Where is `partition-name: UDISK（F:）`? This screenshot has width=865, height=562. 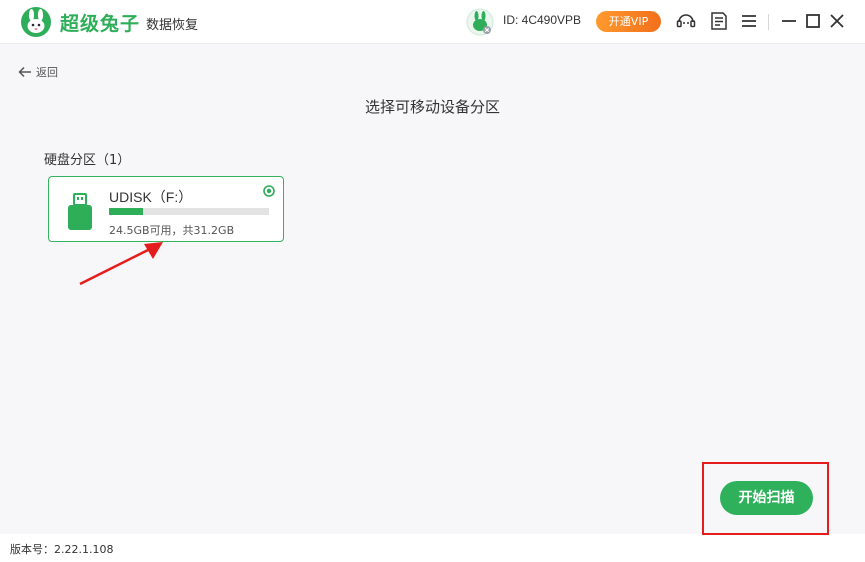 partition-name: UDISK（F:） is located at coordinates (151, 197).